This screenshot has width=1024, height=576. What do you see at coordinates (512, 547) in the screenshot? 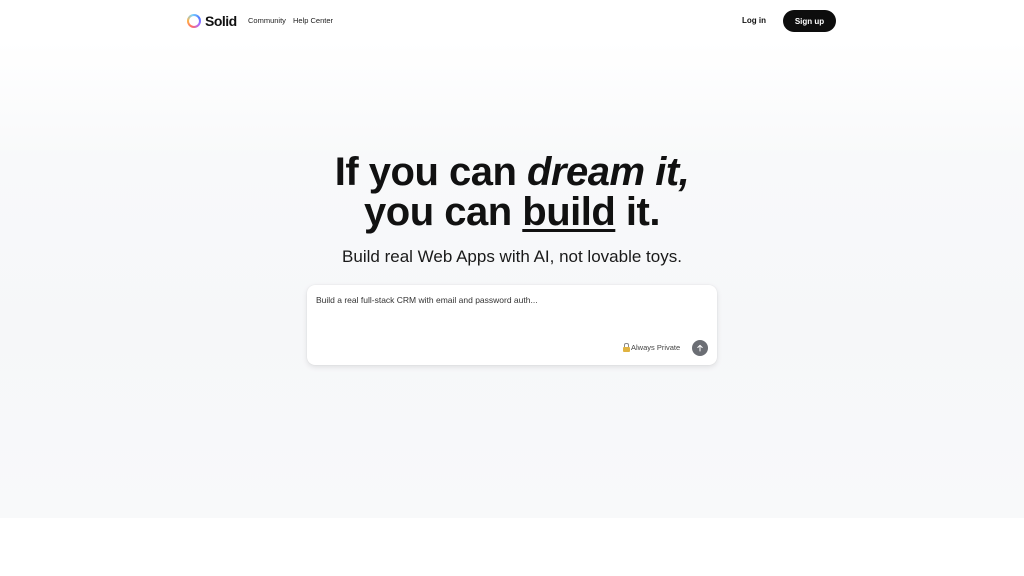
I see `footer-band` at bounding box center [512, 547].